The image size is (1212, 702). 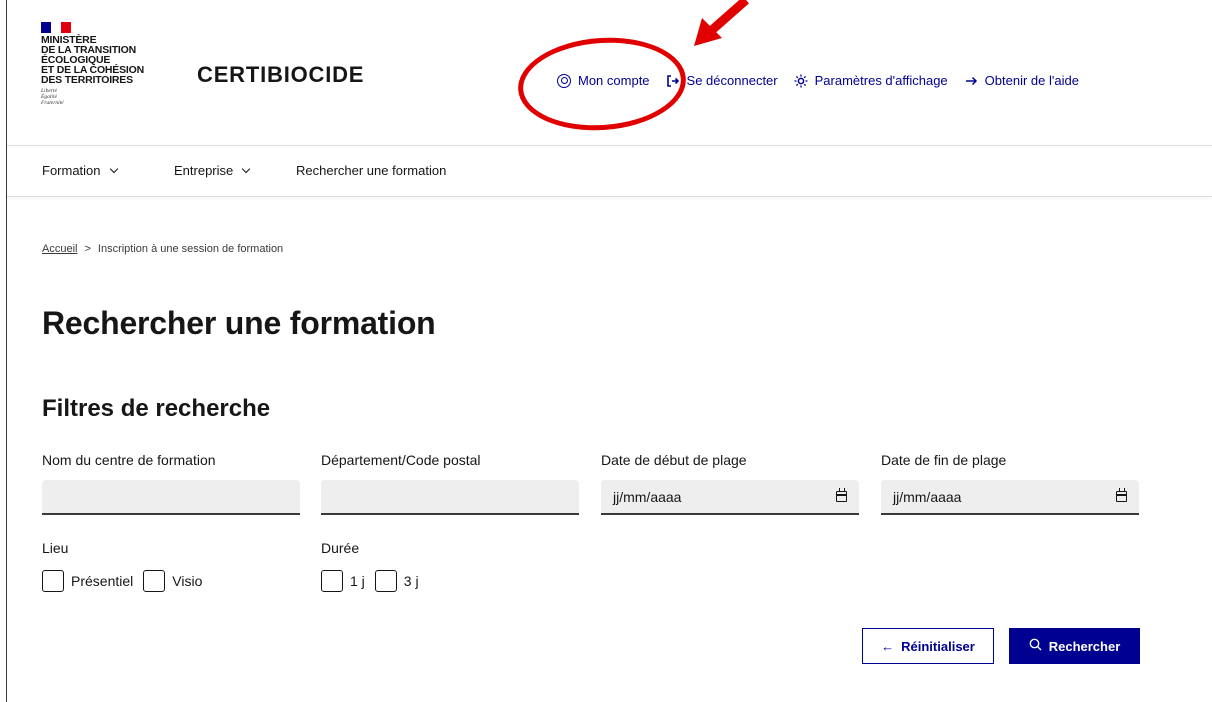 What do you see at coordinates (971, 81) in the screenshot?
I see `arrow-right-icon` at bounding box center [971, 81].